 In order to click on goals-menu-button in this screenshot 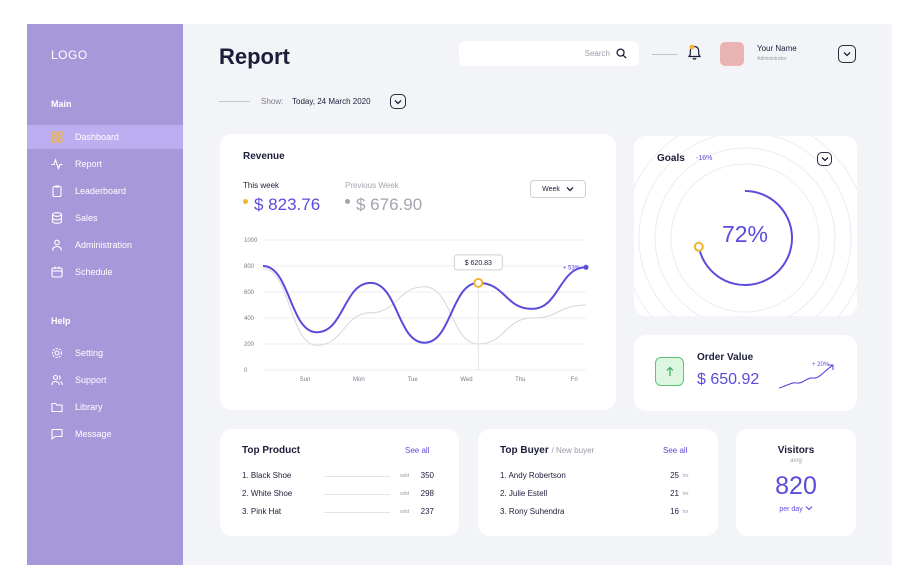, I will do `click(824, 159)`.